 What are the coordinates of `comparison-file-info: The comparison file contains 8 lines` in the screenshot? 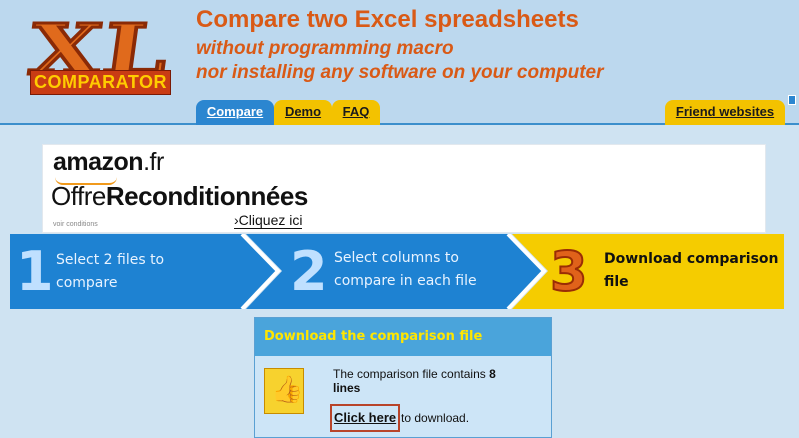 It's located at (433, 381).